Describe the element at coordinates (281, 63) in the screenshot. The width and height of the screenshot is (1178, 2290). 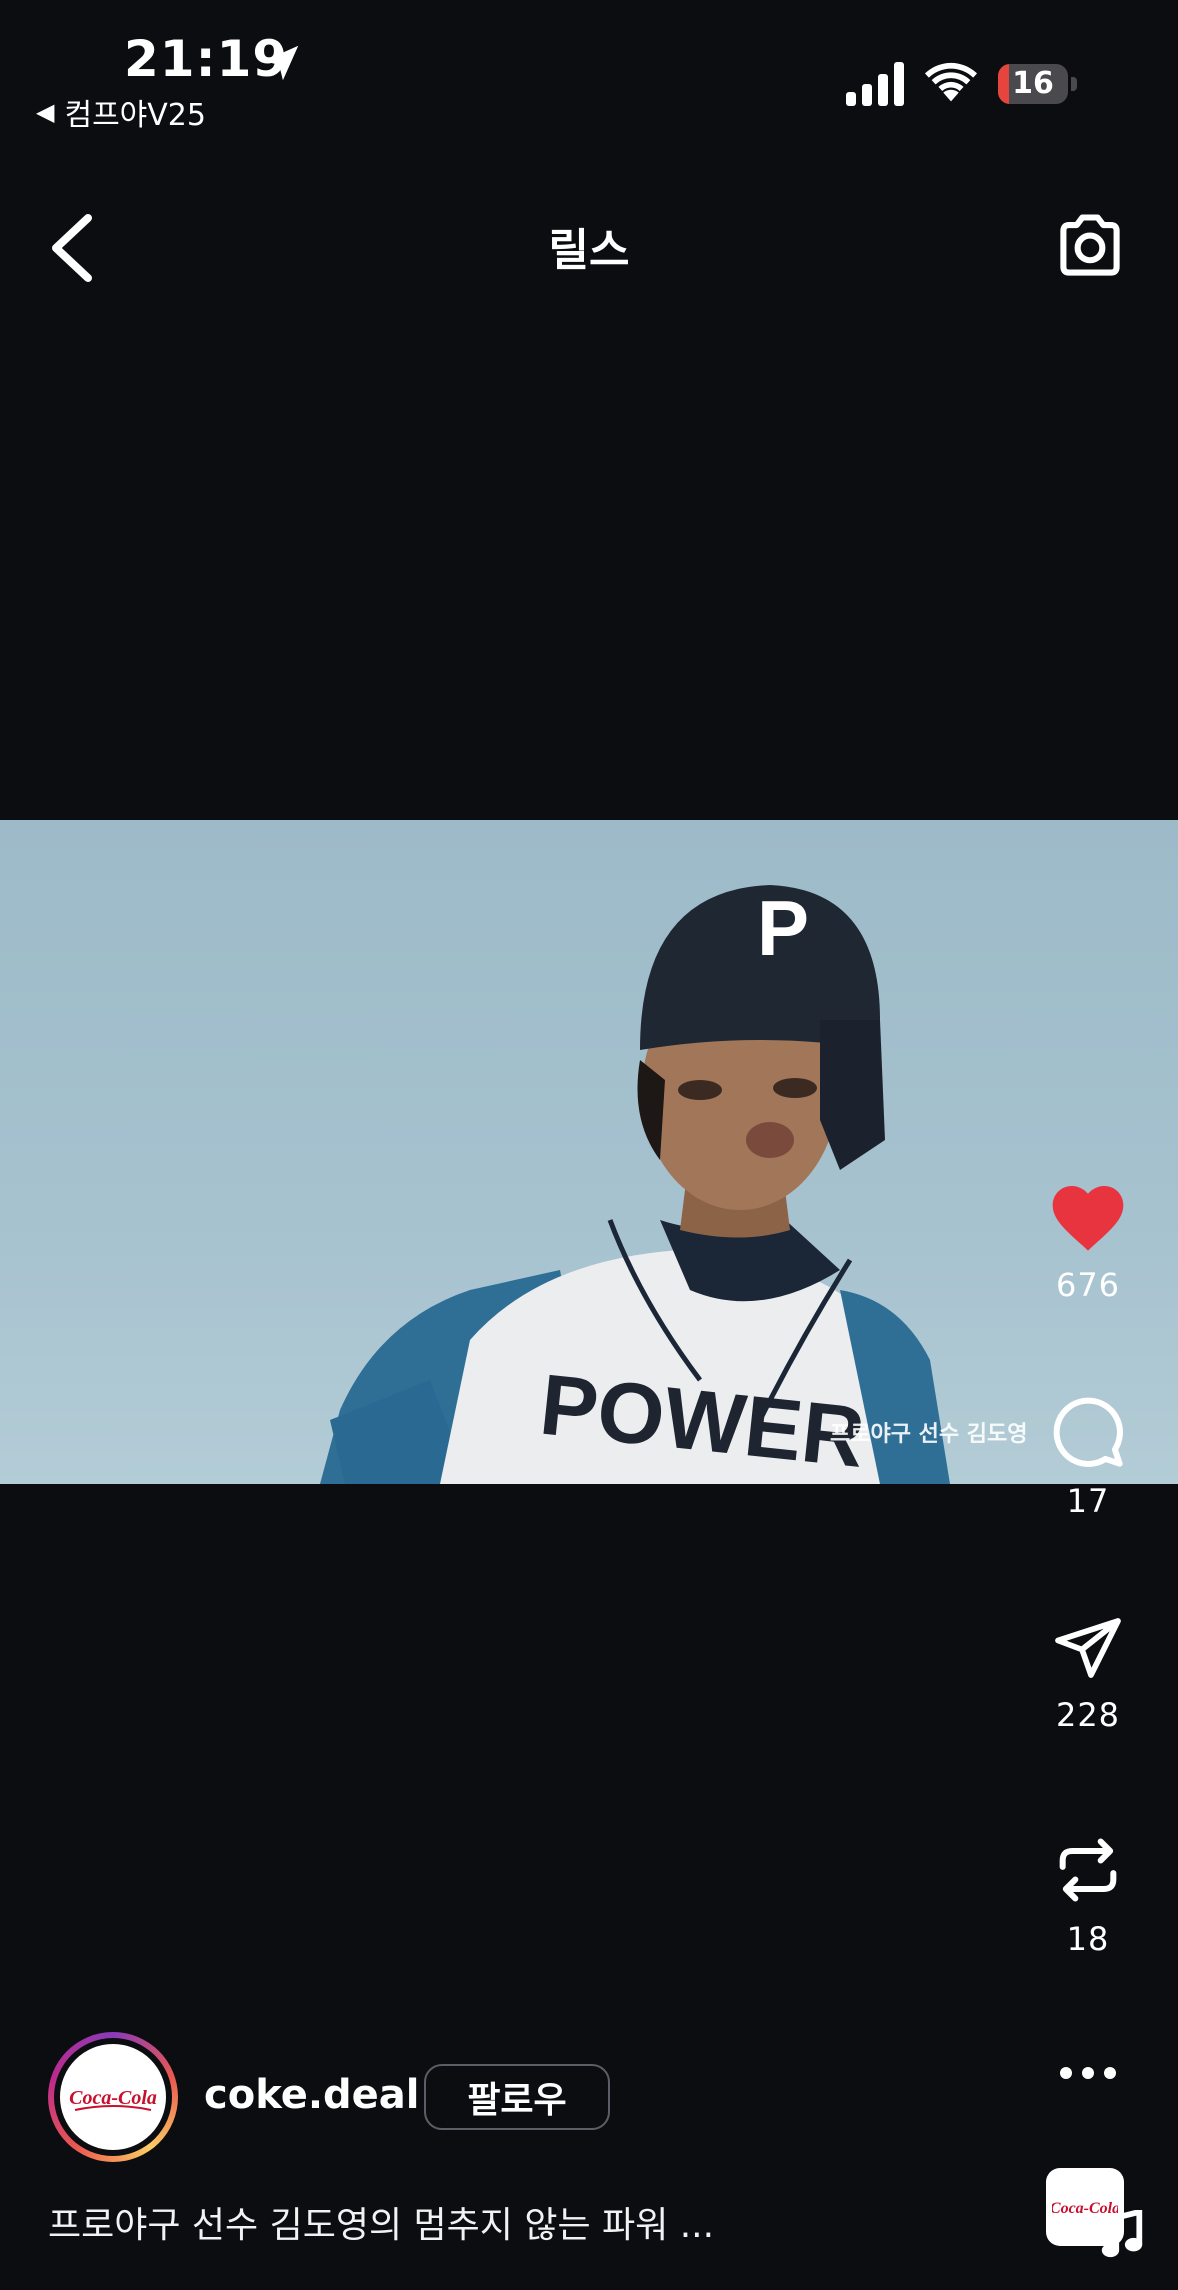
I see `location-arrow-icon` at that location.